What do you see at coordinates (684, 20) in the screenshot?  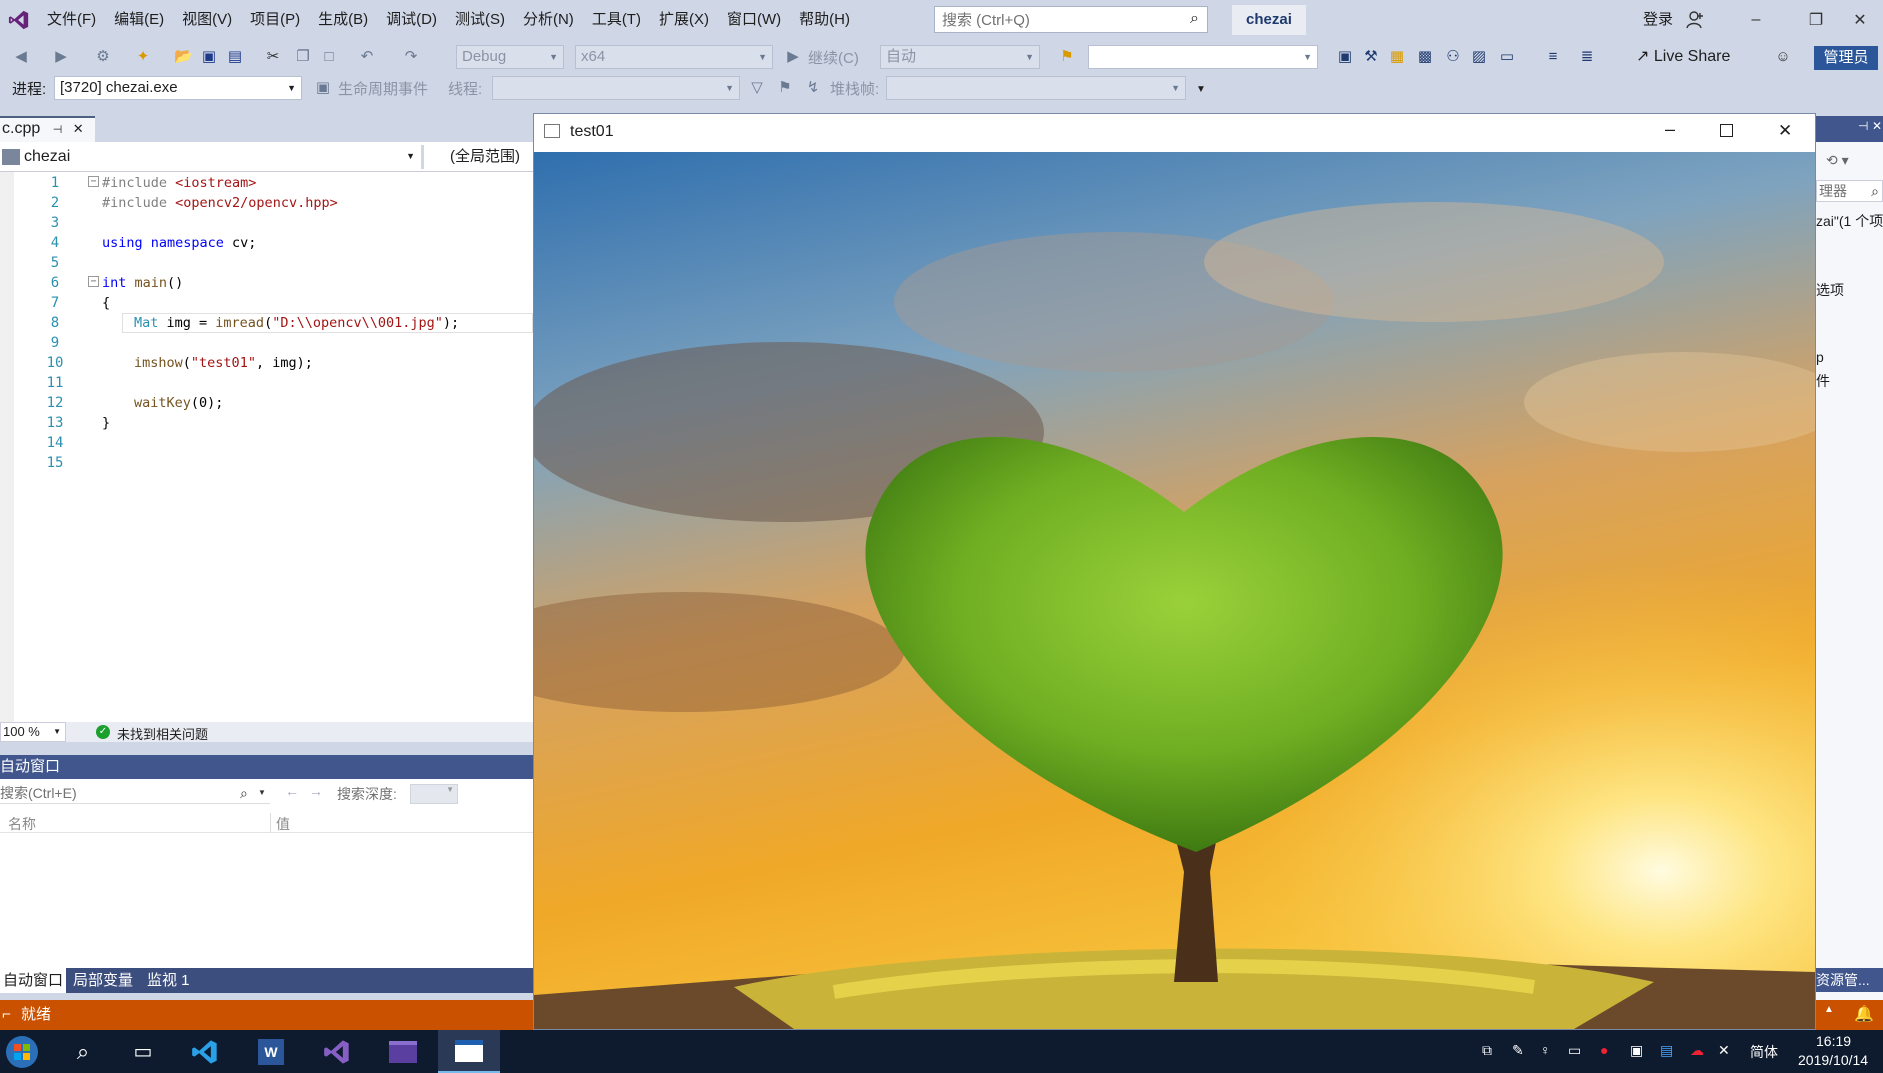 I see `menu-extensions: 扩展(X)` at bounding box center [684, 20].